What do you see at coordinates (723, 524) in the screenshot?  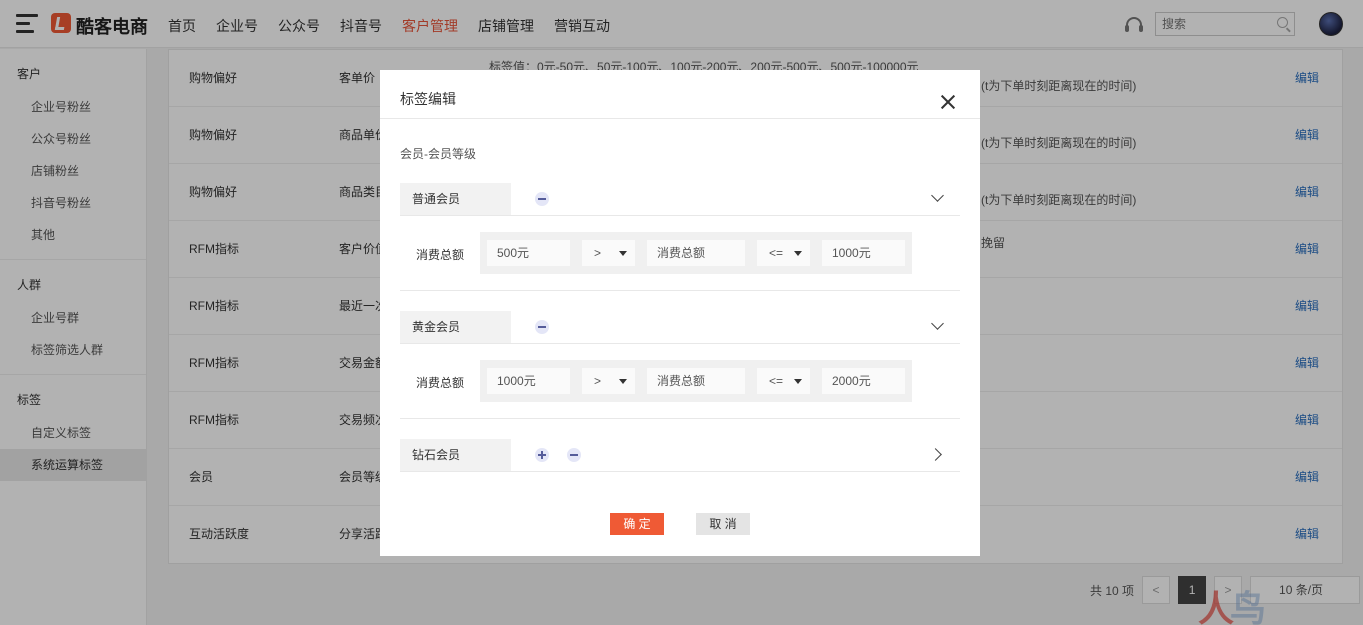 I see `cancel-button: 取 消` at bounding box center [723, 524].